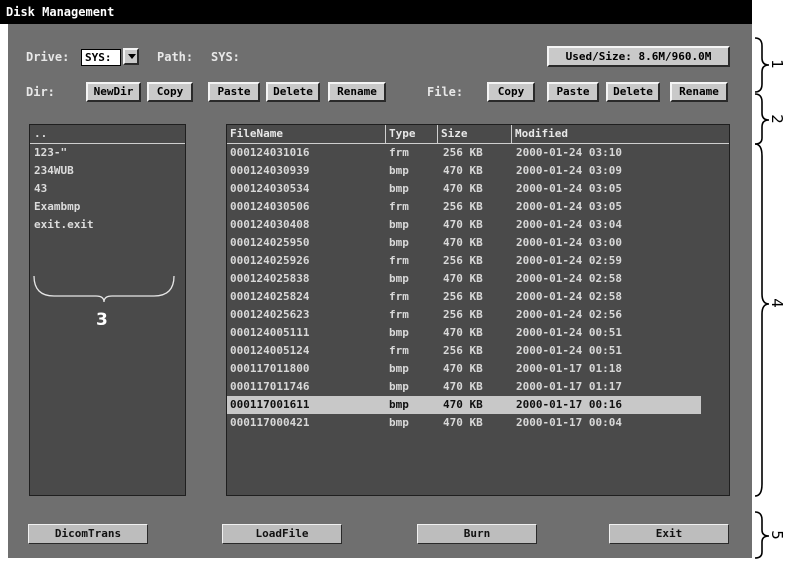  I want to click on table-row: 000124025824 frm 256 KB 2000-01-24 02:58, so click(464, 297).